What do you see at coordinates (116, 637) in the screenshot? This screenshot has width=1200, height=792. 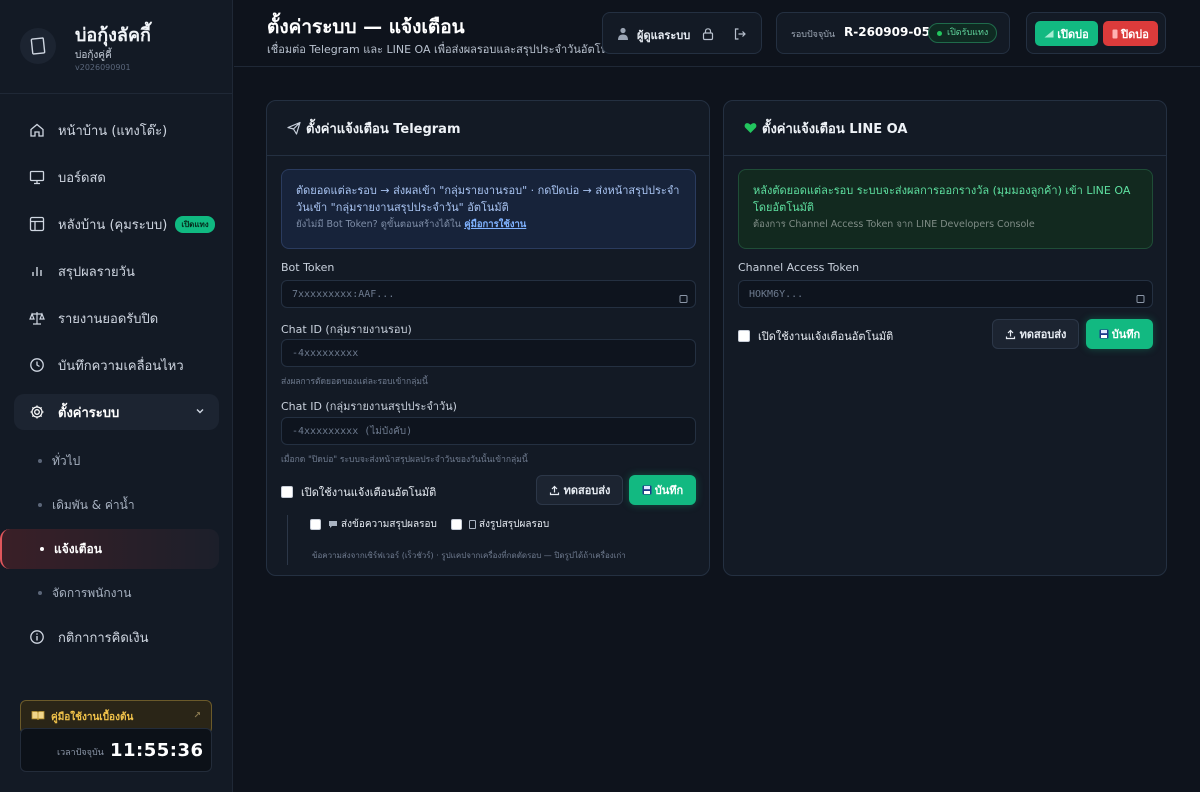 I see `sidebar-item-billing-rules: กติกาการคิดเงิน` at bounding box center [116, 637].